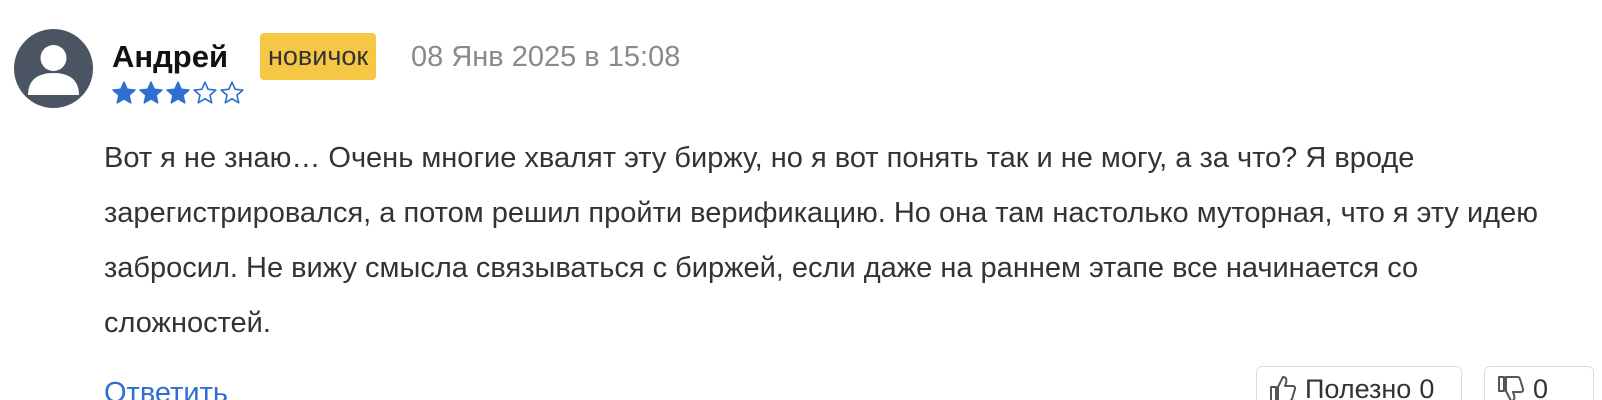  Describe the element at coordinates (1282, 387) in the screenshot. I see `thumbs-up-icon` at that location.